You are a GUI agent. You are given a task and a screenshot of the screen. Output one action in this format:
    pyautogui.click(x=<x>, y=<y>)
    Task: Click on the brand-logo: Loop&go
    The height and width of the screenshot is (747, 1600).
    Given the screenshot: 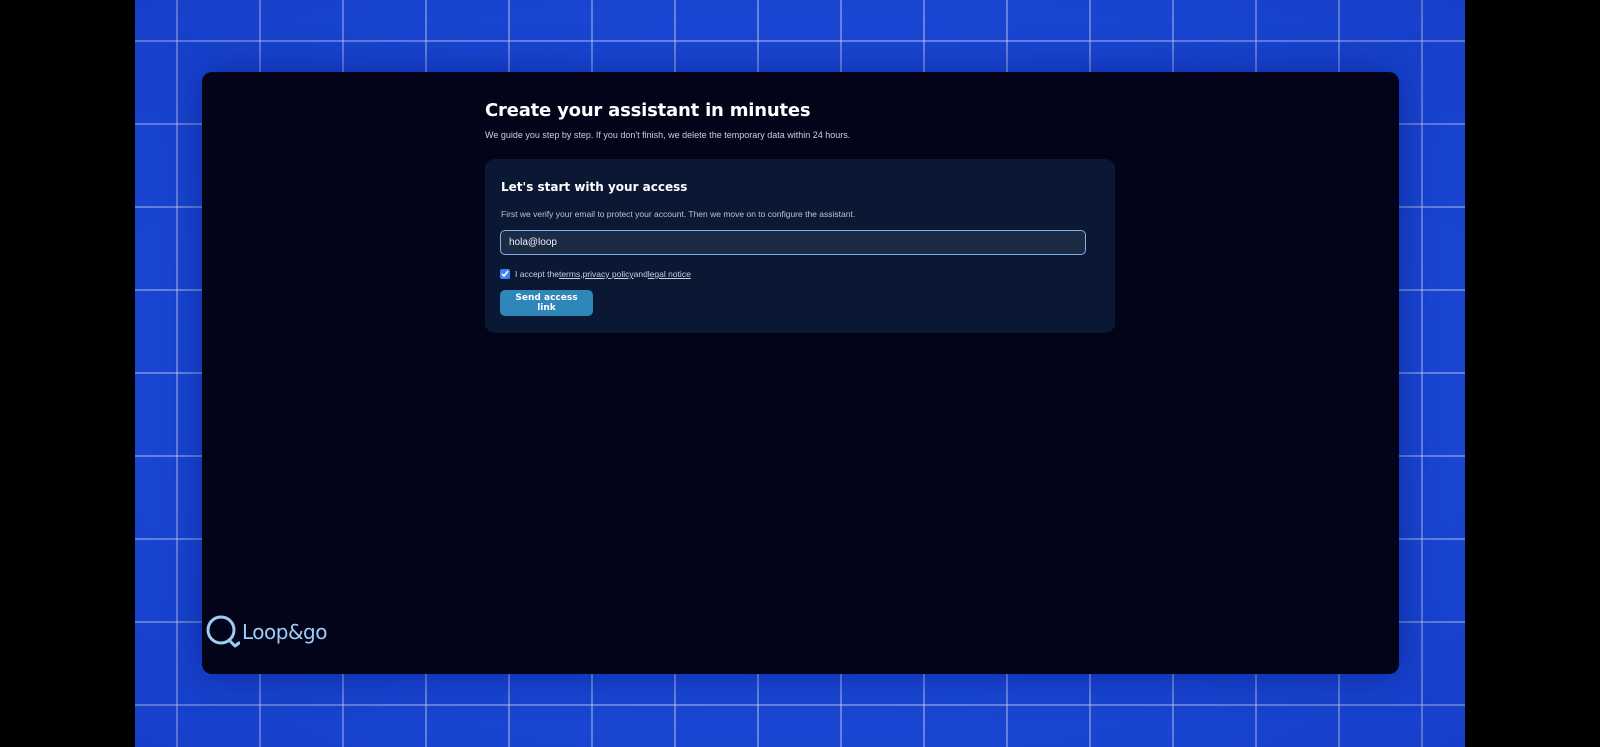 What is the action you would take?
    pyautogui.click(x=266, y=632)
    